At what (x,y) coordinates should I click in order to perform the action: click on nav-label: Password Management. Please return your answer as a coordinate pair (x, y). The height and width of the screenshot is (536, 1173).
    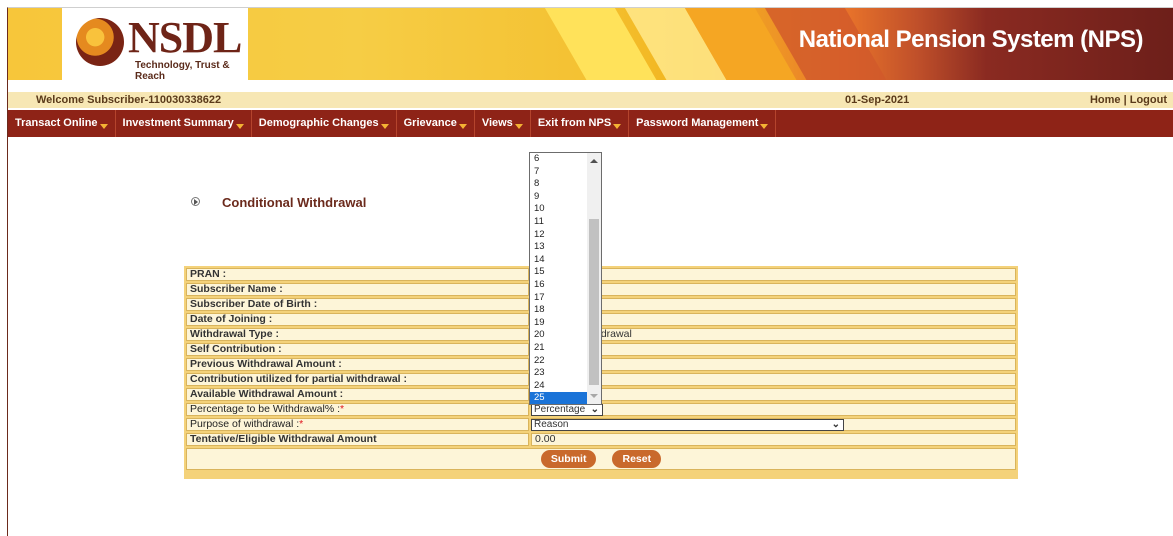
    Looking at the image, I should click on (697, 123).